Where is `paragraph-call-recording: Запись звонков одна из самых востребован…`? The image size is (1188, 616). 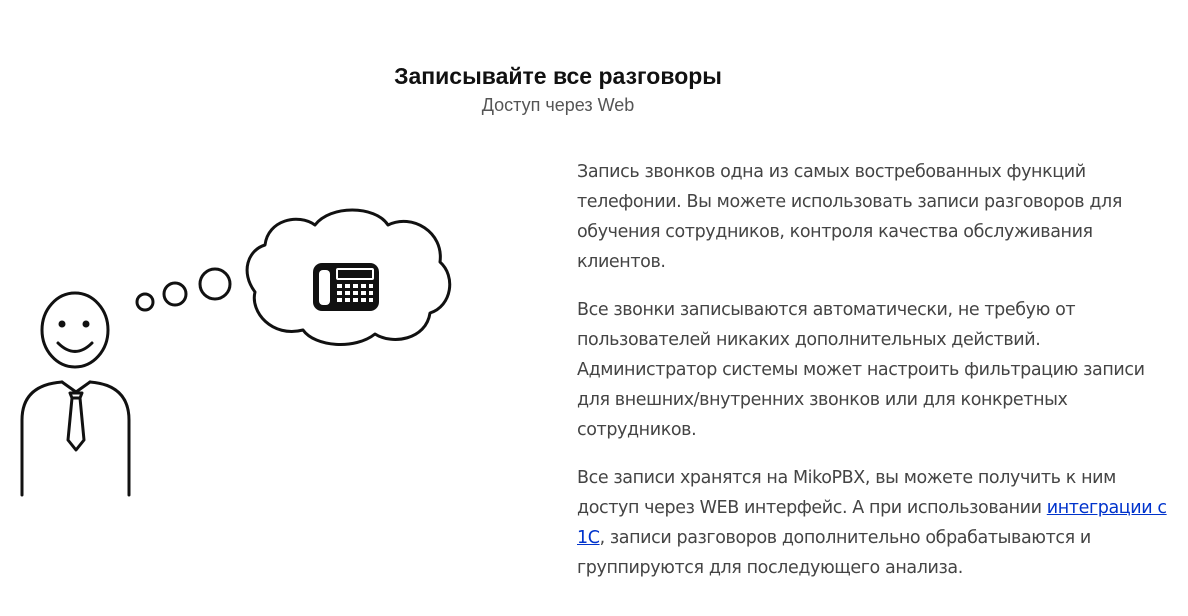
paragraph-call-recording: Запись звонков одна из самых востребован… is located at coordinates (849, 217).